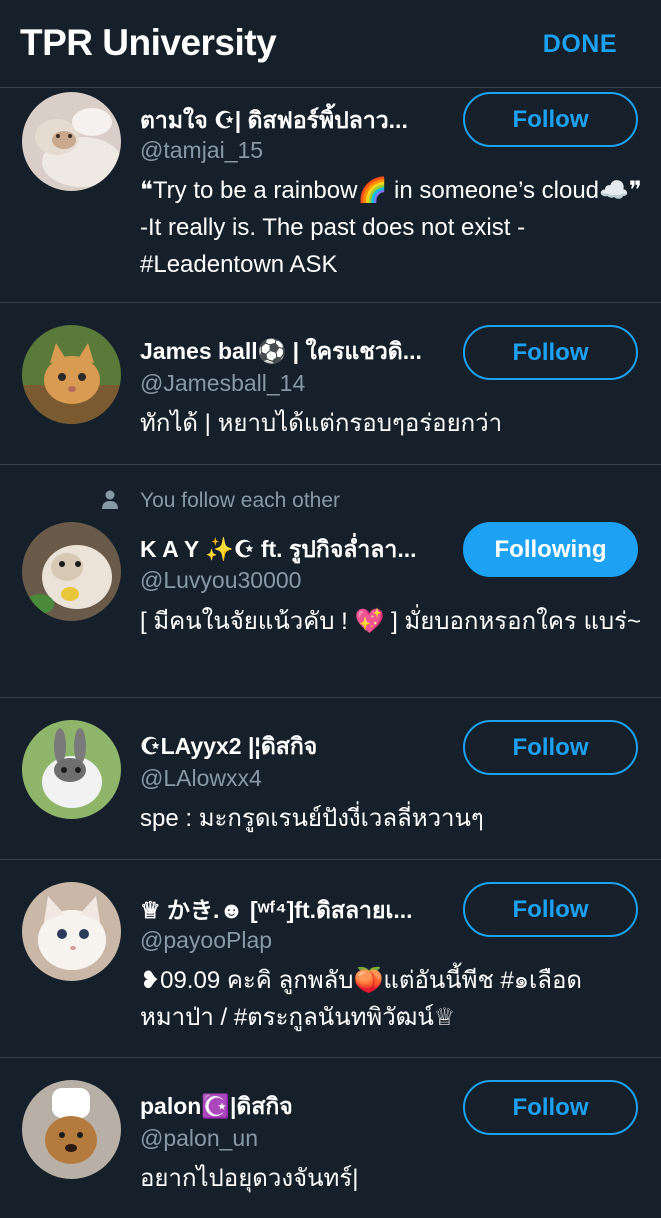  What do you see at coordinates (216, 1106) in the screenshot?
I see `user-name: palon☪️|ดิสกิจ` at bounding box center [216, 1106].